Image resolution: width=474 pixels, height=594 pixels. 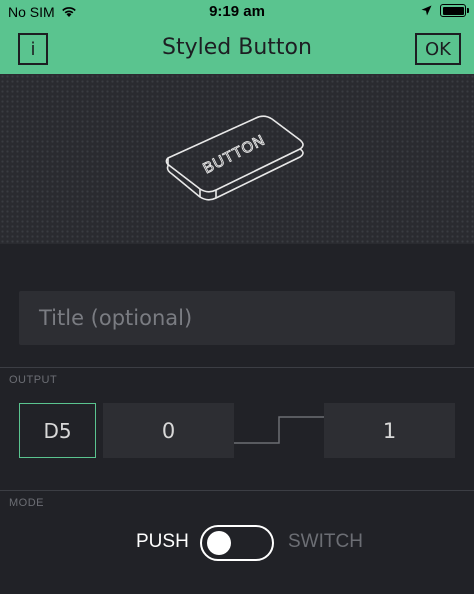 I want to click on mode-row: PUSH SWITCH, so click(x=237, y=543).